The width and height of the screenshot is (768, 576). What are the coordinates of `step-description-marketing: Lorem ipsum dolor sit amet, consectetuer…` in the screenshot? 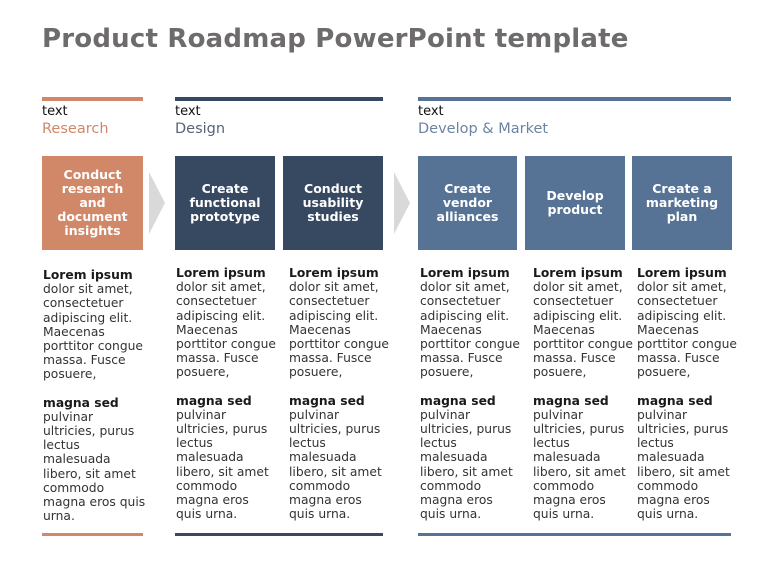 It's located at (687, 393).